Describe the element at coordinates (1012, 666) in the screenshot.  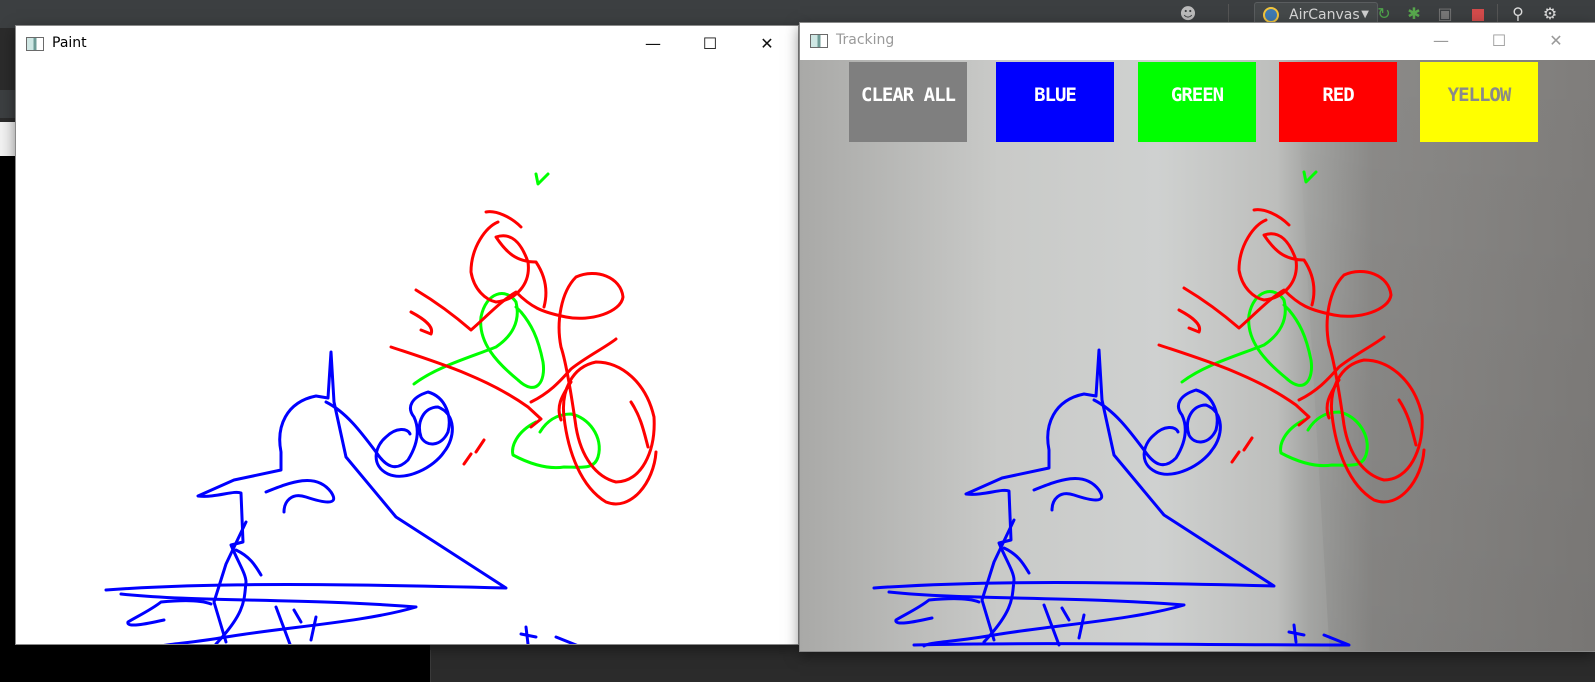
I see `ide-editor-area` at that location.